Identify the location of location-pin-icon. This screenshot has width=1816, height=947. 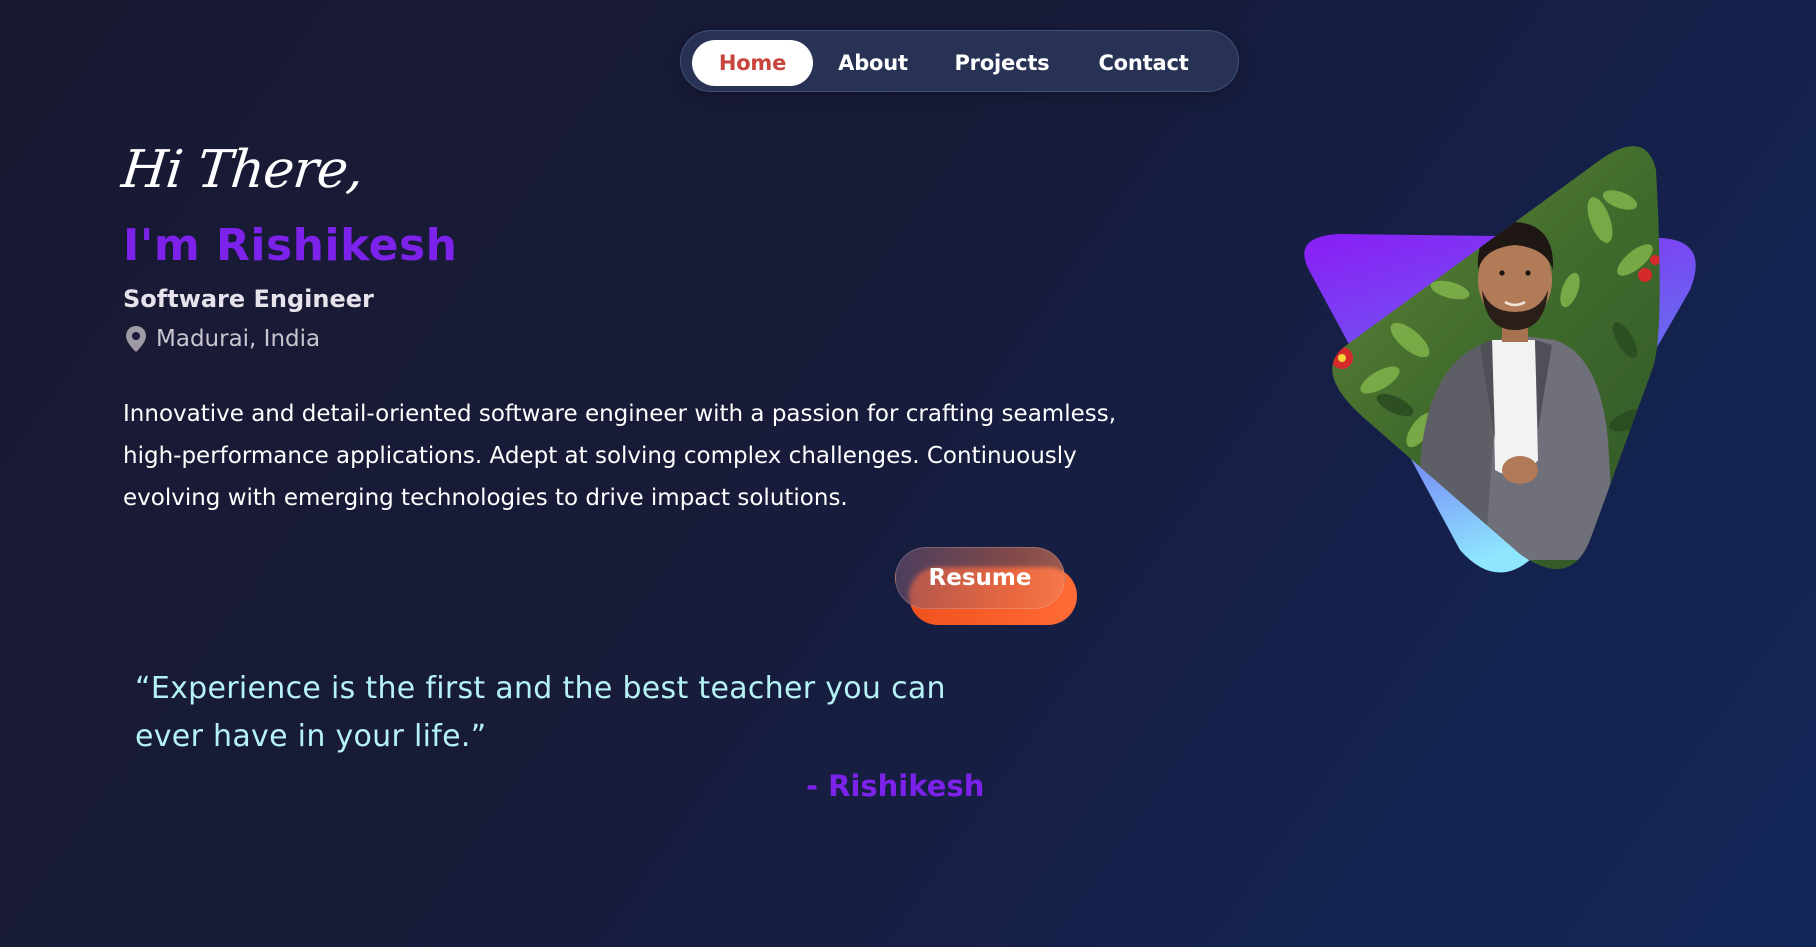
(136, 339).